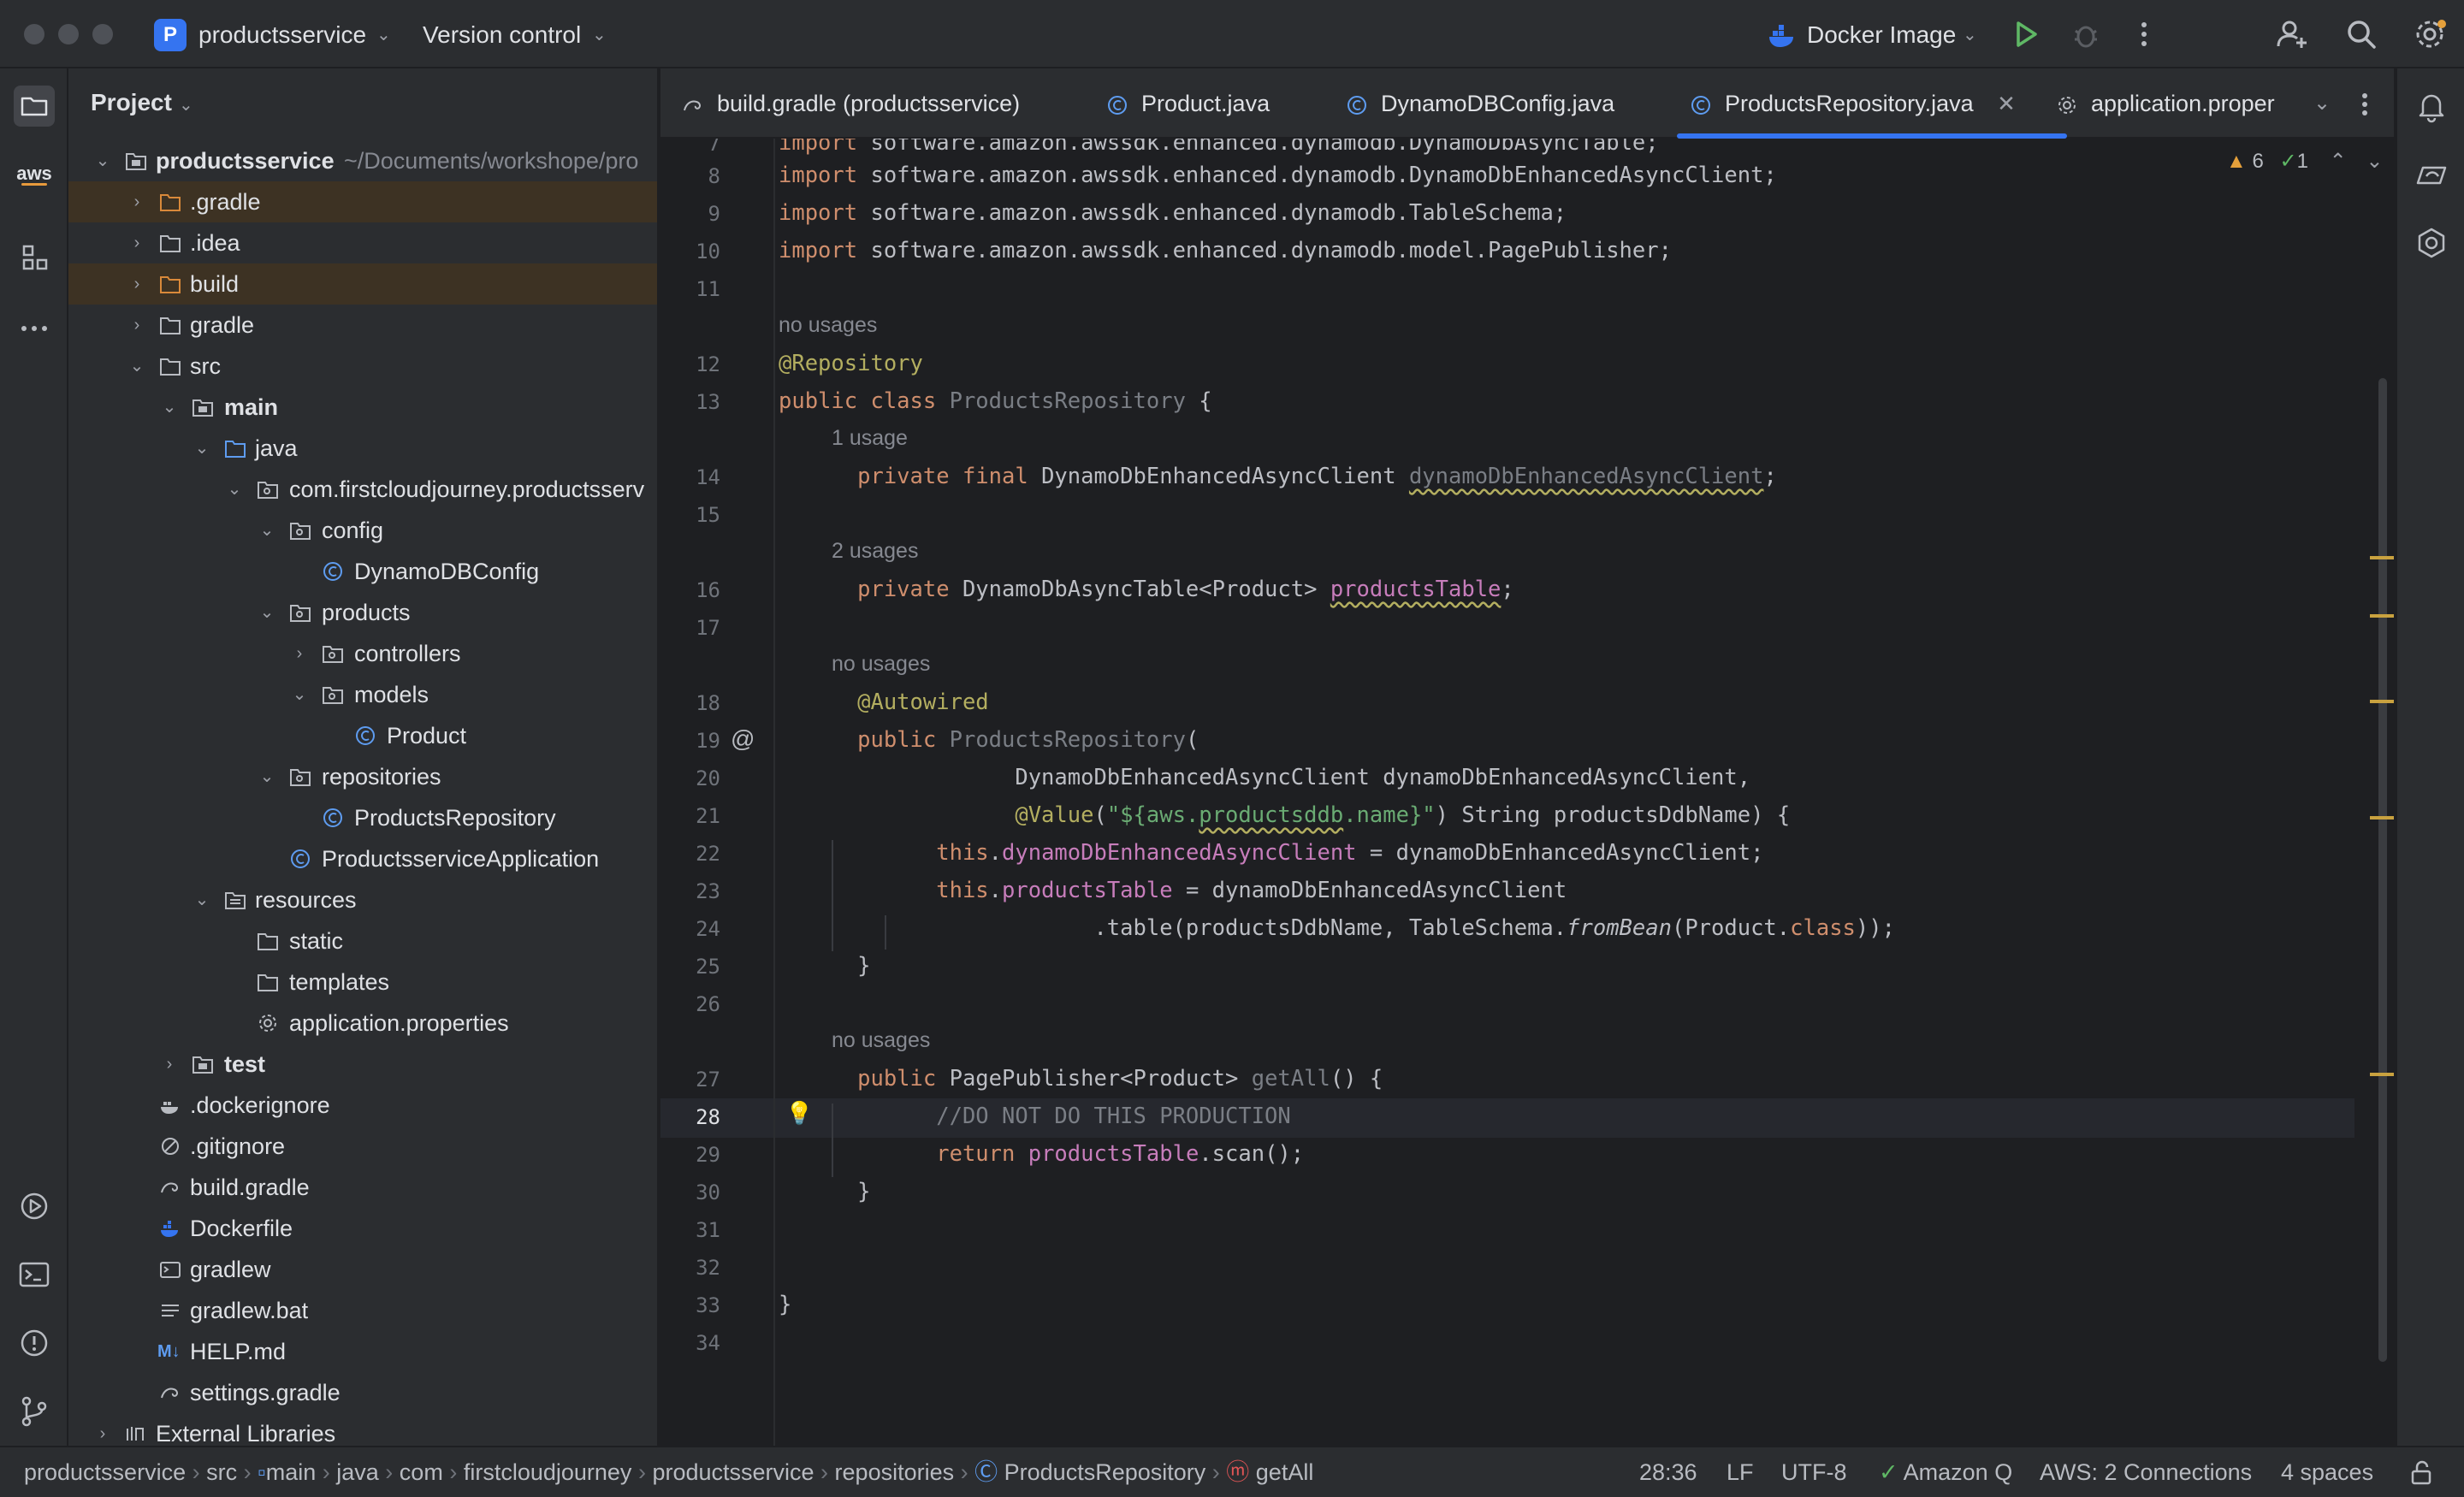 This screenshot has width=2464, height=1497. I want to click on tree-row: ⌄ products, so click(362, 612).